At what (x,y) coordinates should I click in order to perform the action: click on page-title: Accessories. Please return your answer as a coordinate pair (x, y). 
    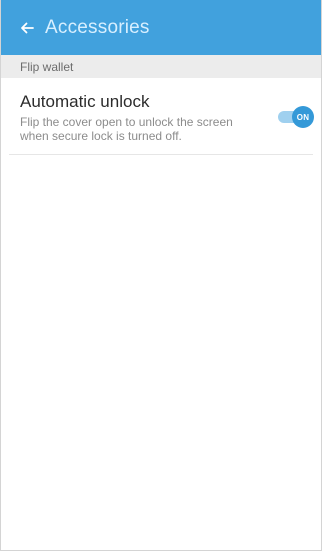
    Looking at the image, I should click on (97, 27).